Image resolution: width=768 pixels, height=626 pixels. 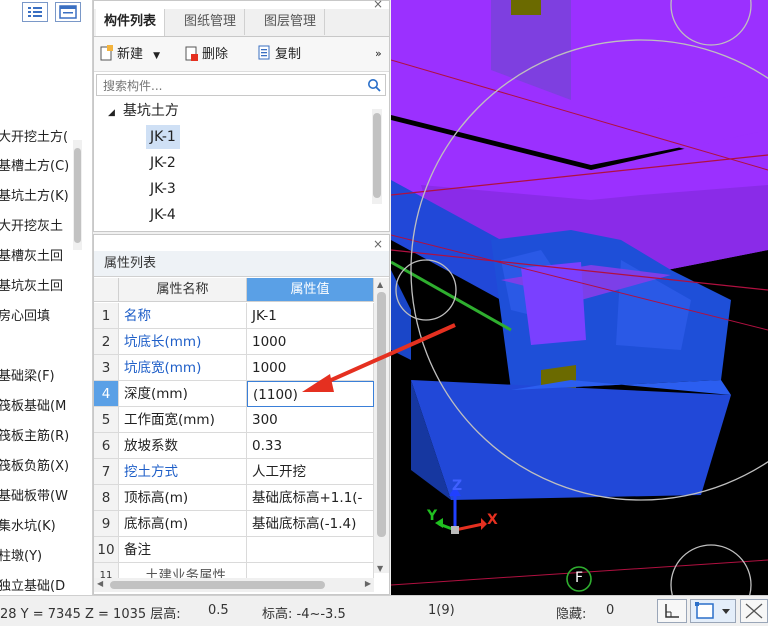 I want to click on row-number: 7, so click(x=106, y=472).